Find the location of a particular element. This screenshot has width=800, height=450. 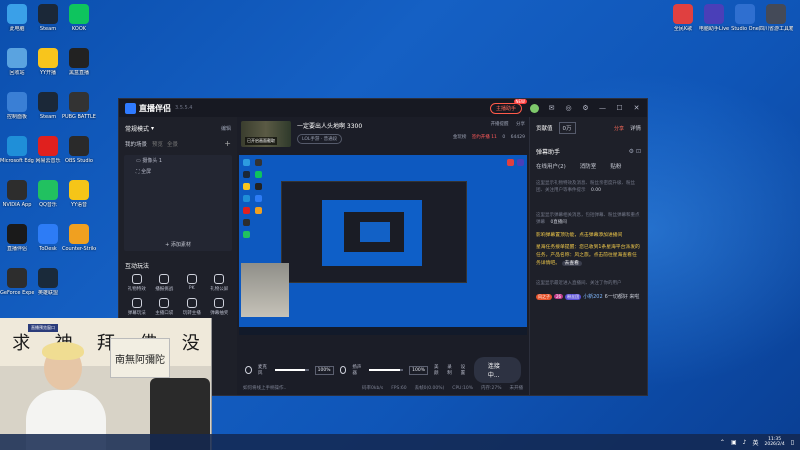

edit-button: 编辑 is located at coordinates (226, 128).